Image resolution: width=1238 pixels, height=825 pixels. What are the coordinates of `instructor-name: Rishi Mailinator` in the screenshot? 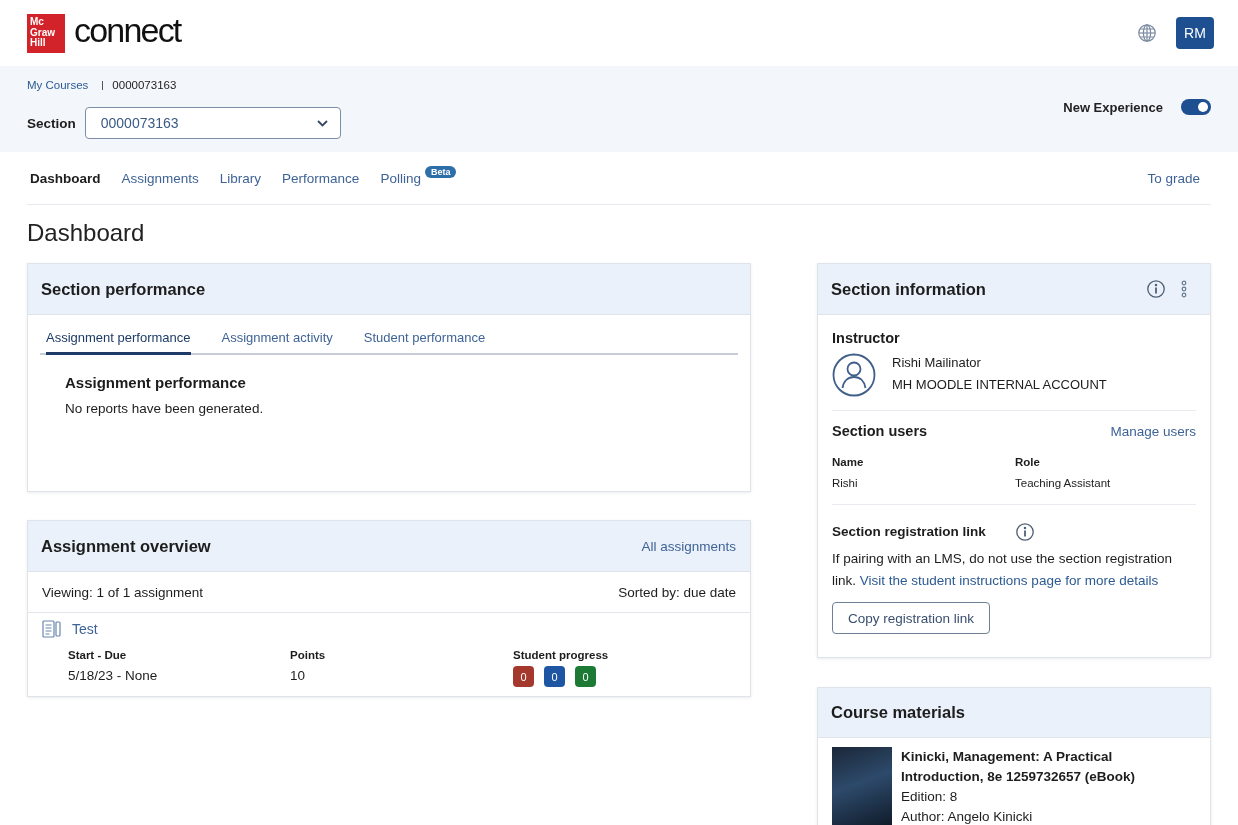 It's located at (937, 363).